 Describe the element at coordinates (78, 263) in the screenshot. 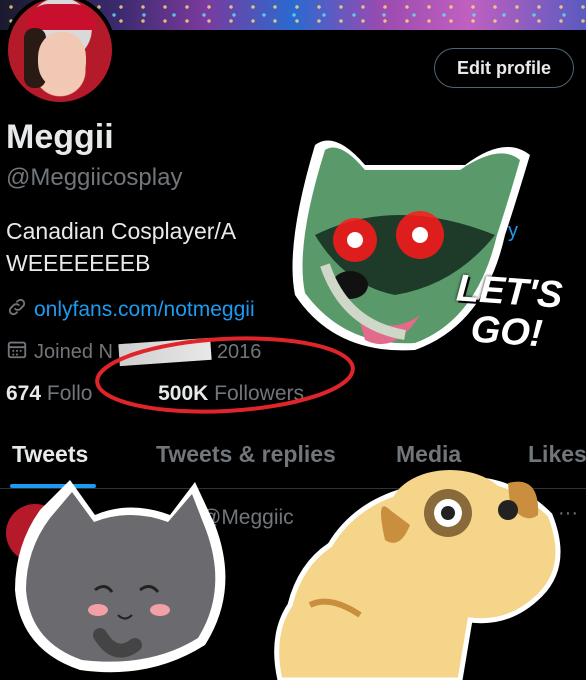

I see `bio-line-2: WEEEEEEEB` at that location.